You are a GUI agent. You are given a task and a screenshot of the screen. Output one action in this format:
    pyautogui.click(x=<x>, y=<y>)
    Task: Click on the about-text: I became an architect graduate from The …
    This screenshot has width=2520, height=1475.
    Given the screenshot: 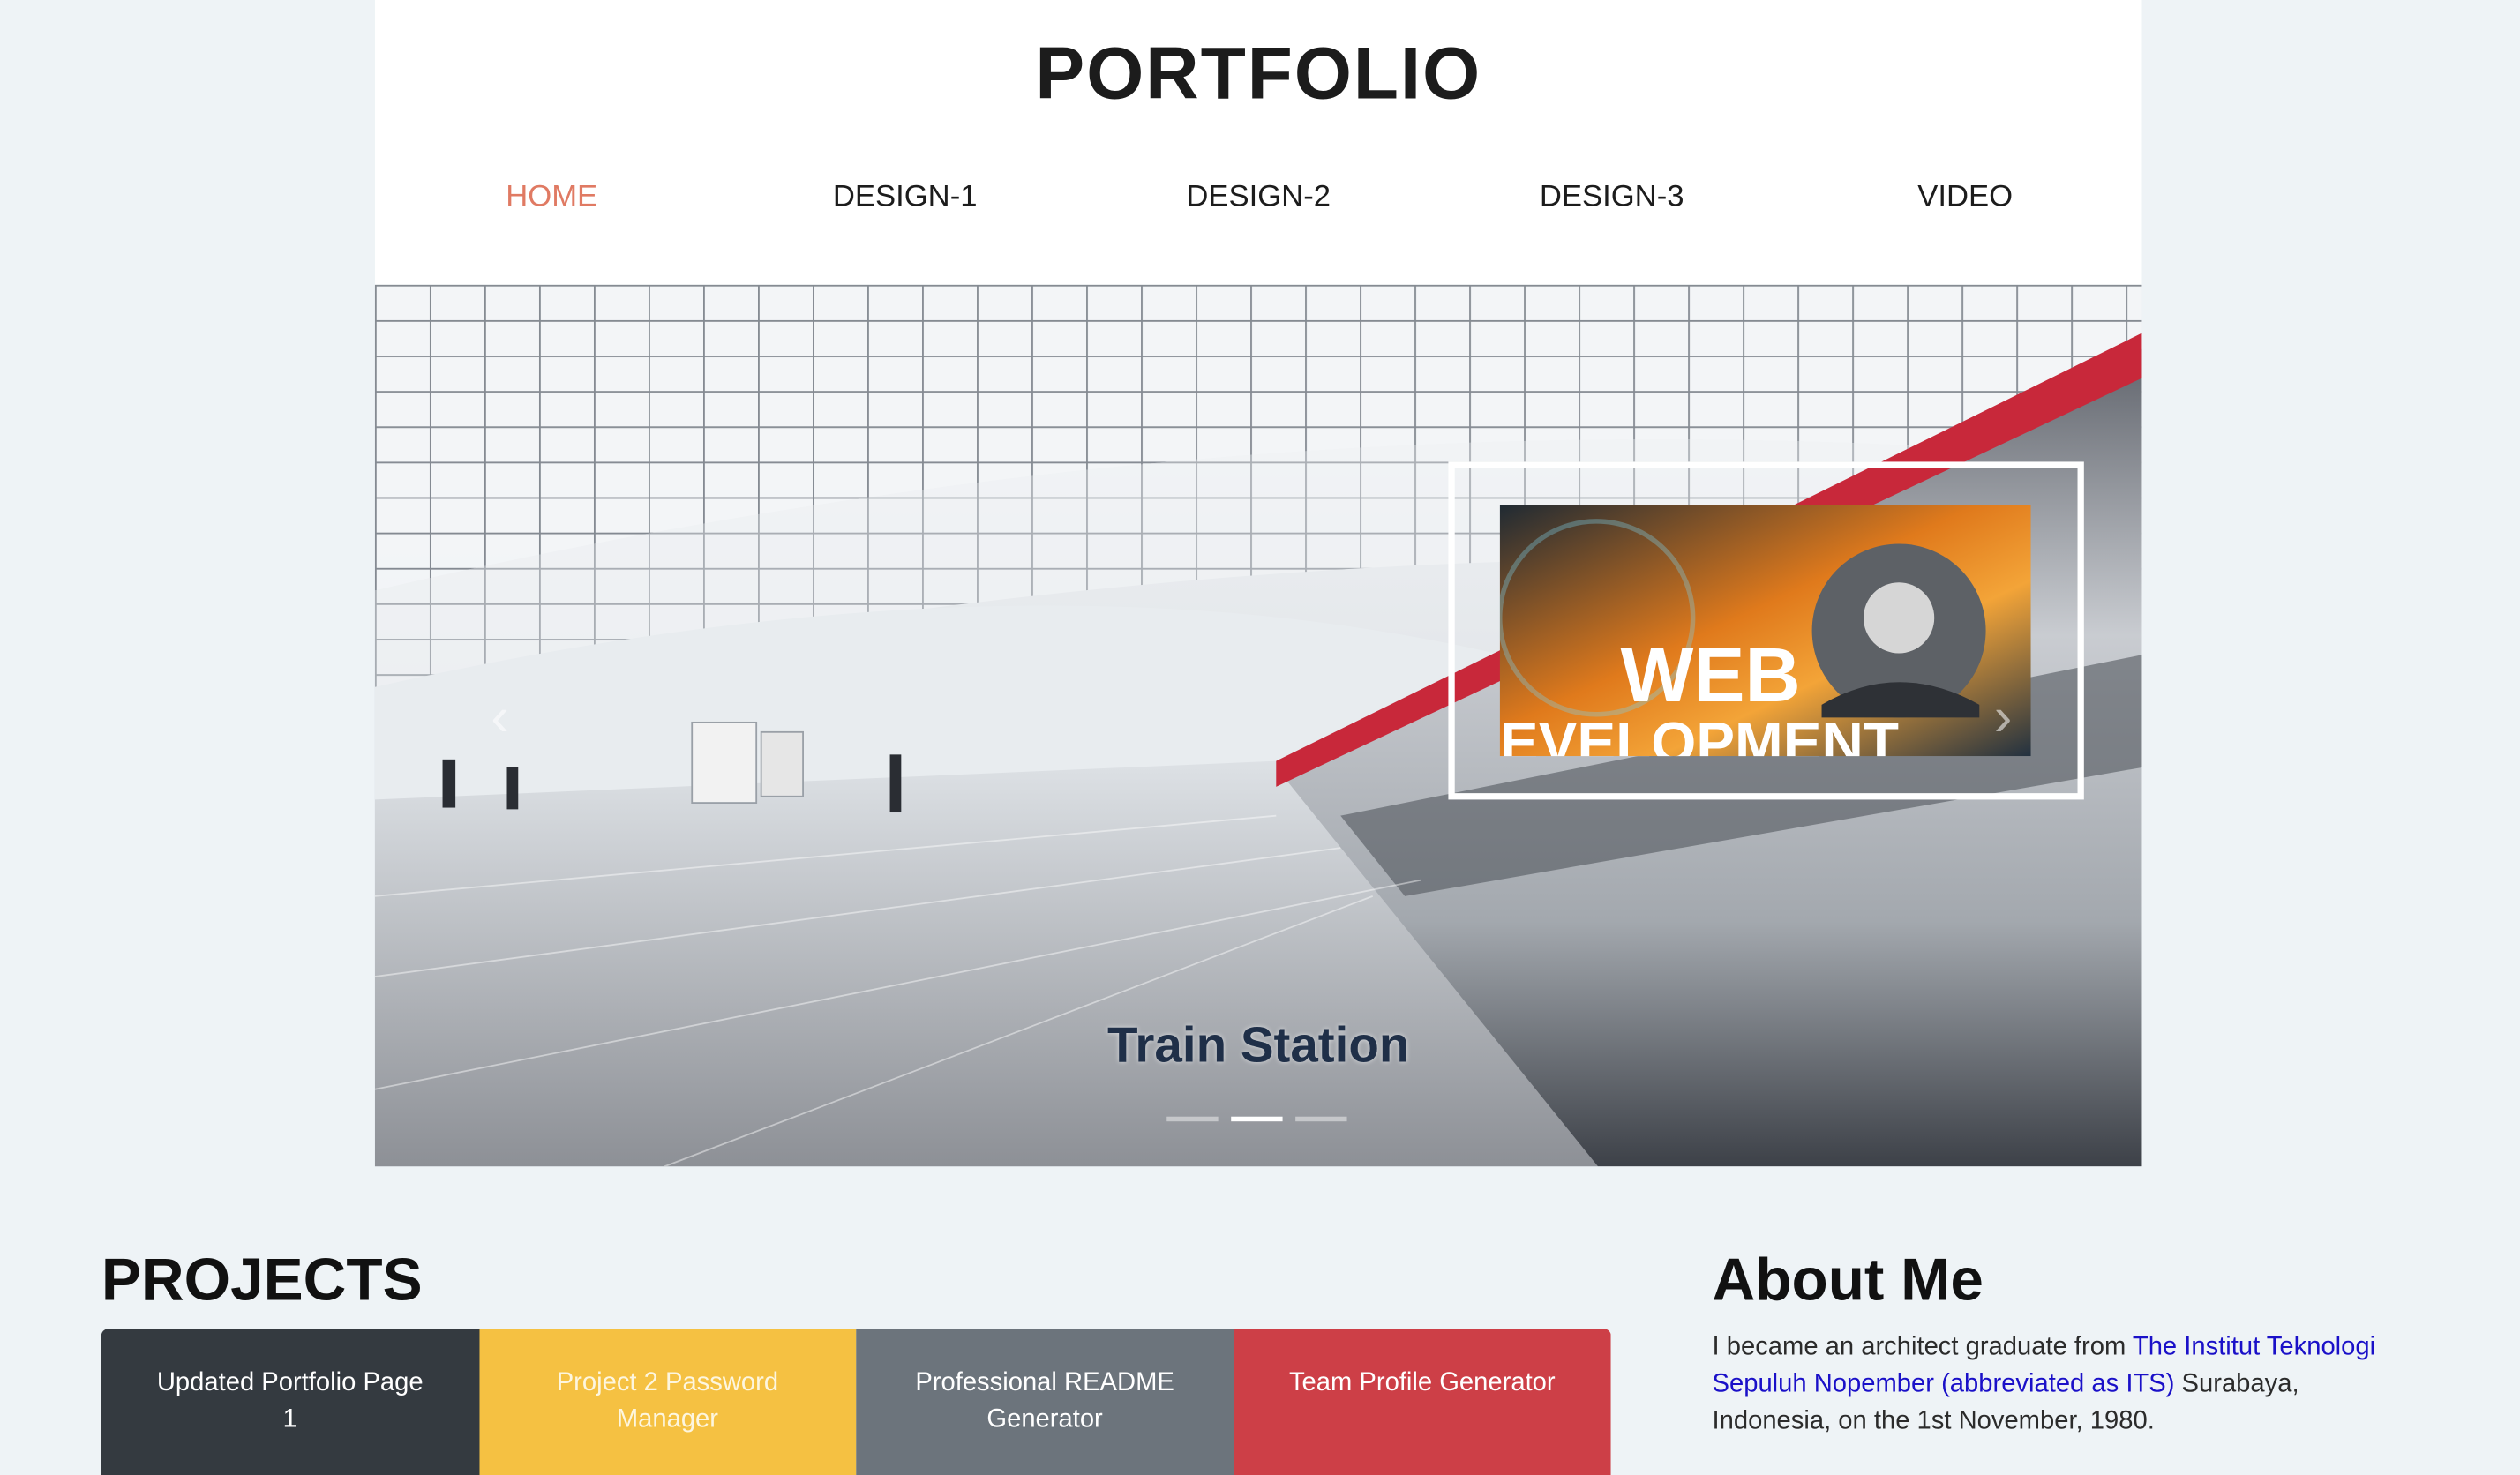 What is the action you would take?
    pyautogui.click(x=2066, y=1384)
    